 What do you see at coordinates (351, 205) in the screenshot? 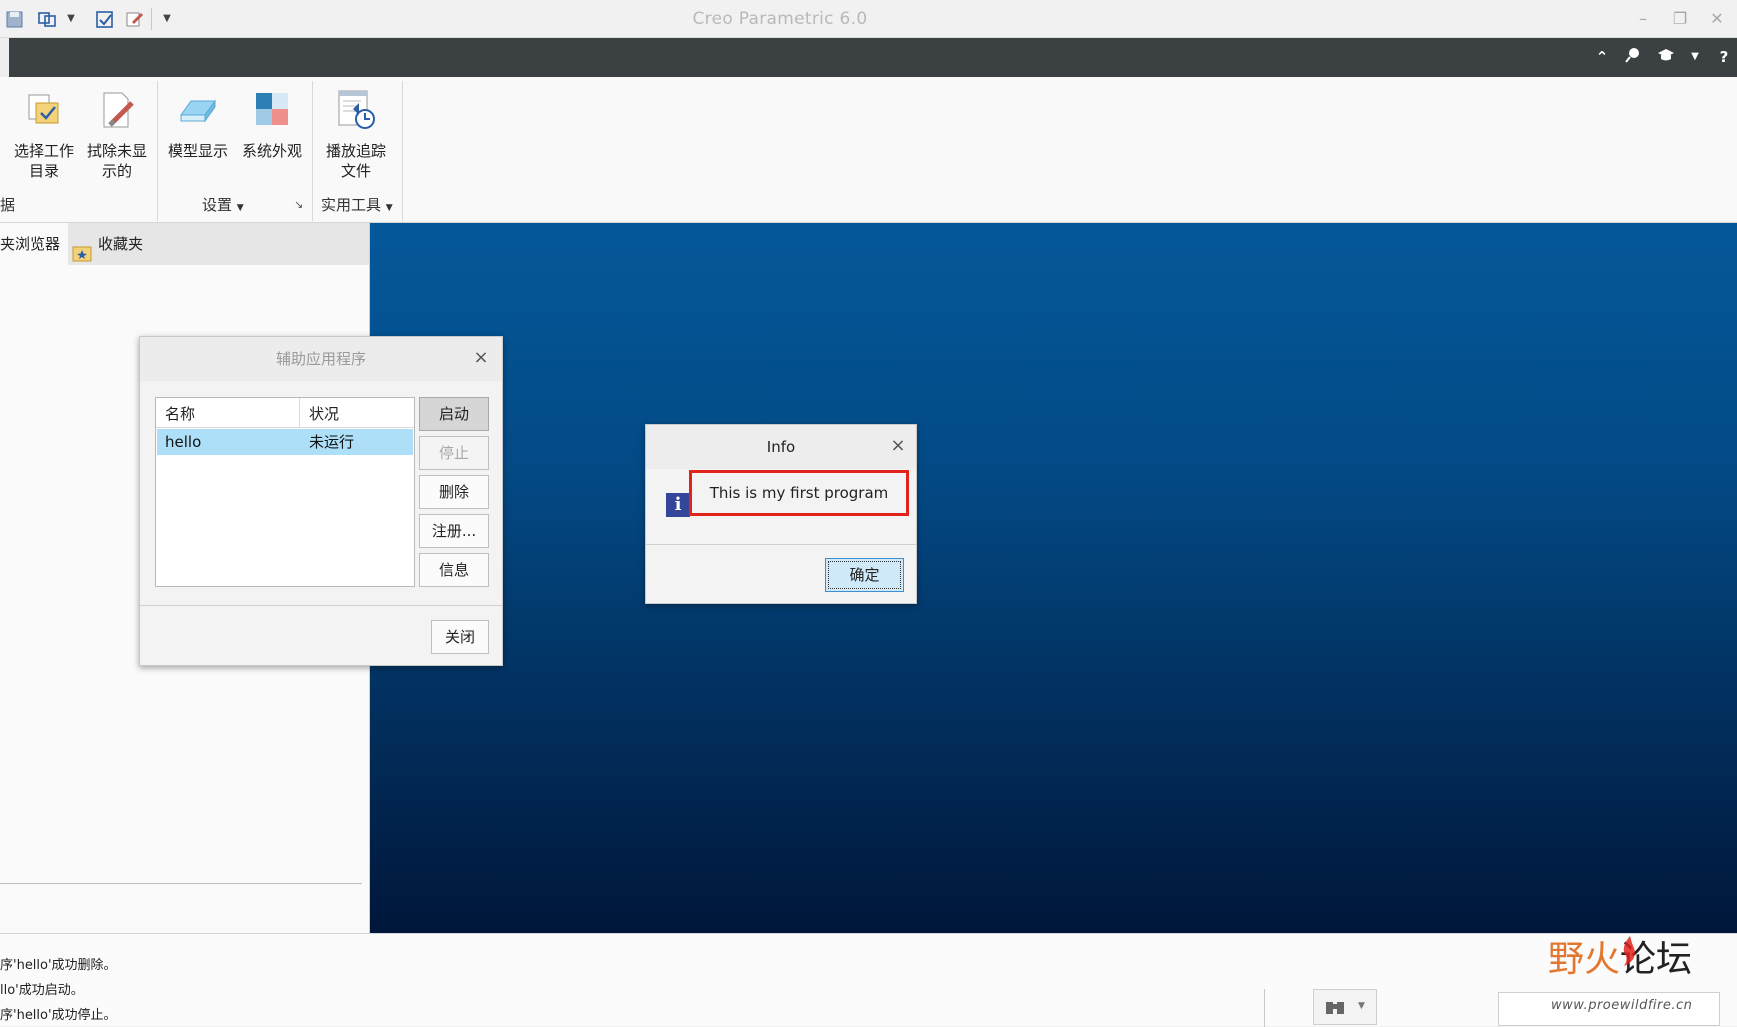
I see `utilities-label: 实用工具` at bounding box center [351, 205].